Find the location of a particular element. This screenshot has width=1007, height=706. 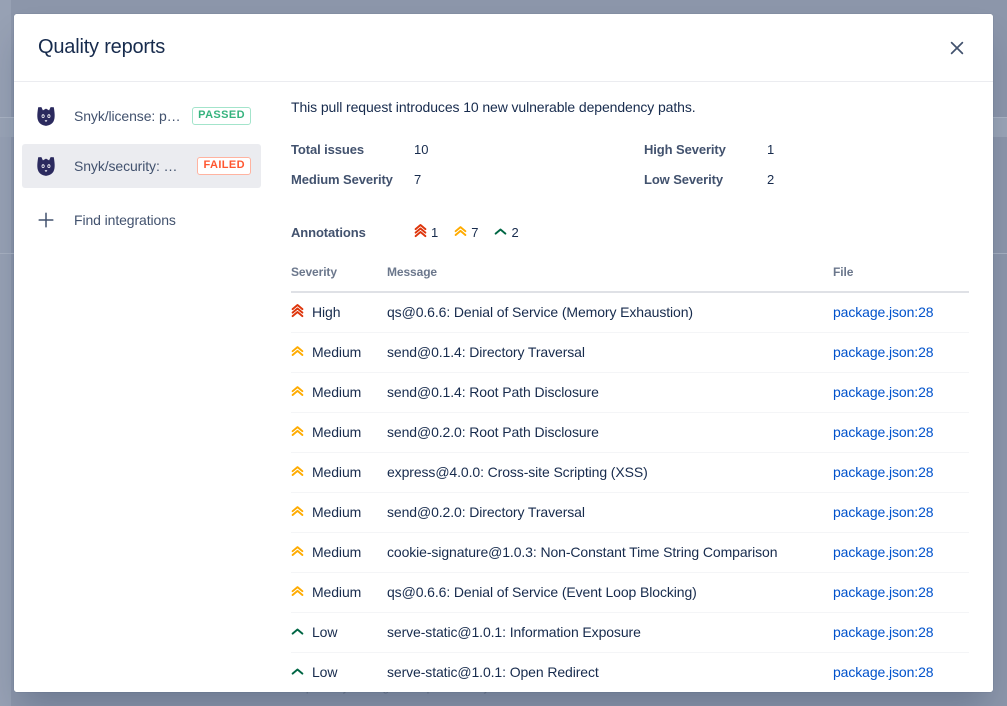

stat-label-total-issues: Total issues is located at coordinates (327, 149).